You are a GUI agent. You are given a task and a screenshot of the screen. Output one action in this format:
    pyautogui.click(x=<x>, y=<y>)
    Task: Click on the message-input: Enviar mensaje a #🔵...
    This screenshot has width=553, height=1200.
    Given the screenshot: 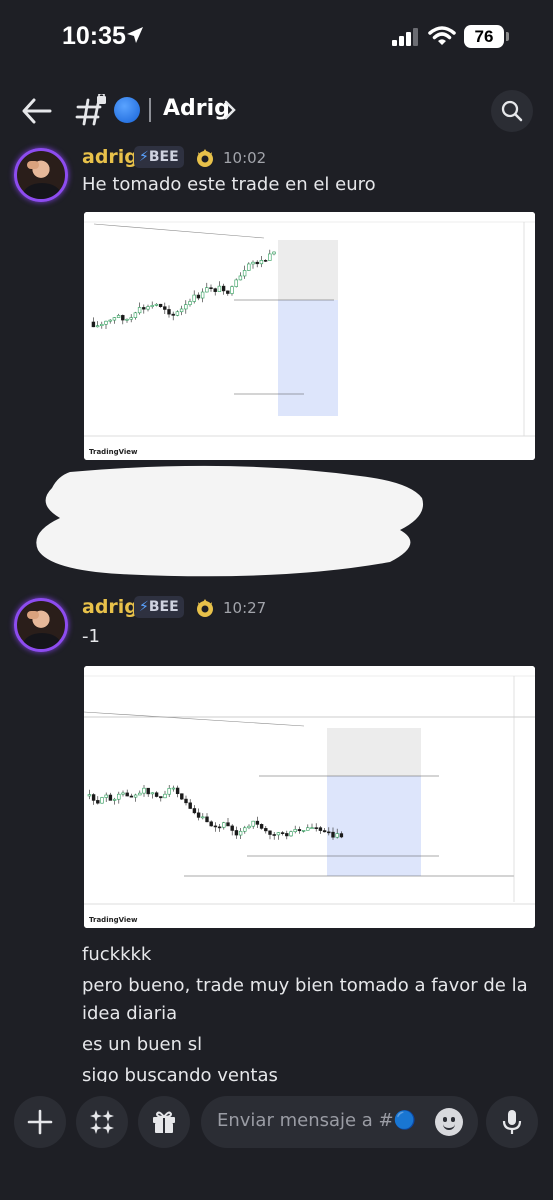 What is the action you would take?
    pyautogui.click(x=339, y=1122)
    